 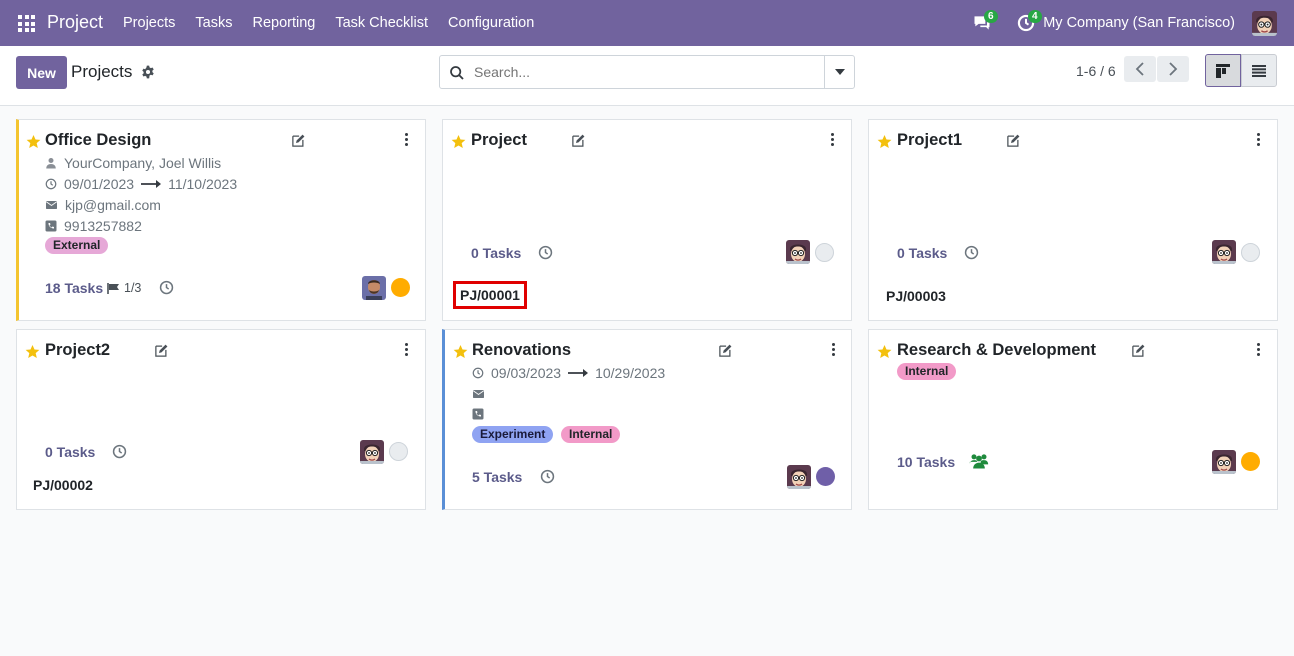 What do you see at coordinates (647, 220) in the screenshot?
I see `project-card-project: Project 0 Tasks PJ/00001` at bounding box center [647, 220].